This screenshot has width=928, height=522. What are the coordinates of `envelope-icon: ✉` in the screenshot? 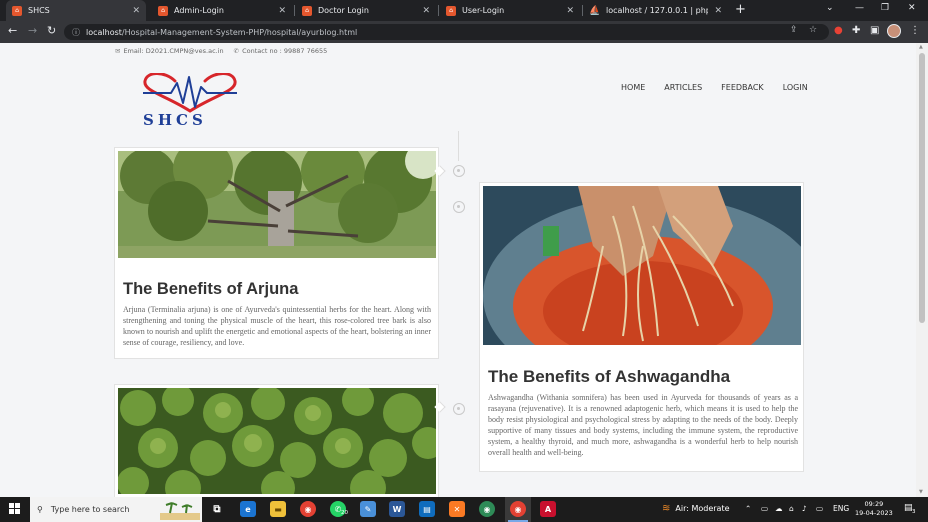 It's located at (118, 51).